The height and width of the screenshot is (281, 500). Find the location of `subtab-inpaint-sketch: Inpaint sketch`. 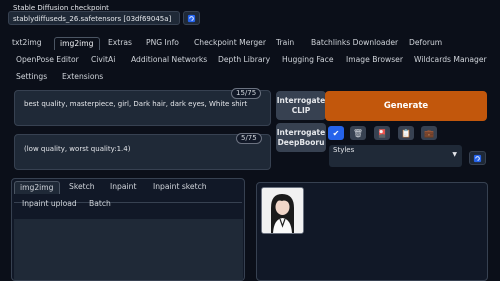

subtab-inpaint-sketch: Inpaint sketch is located at coordinates (180, 187).